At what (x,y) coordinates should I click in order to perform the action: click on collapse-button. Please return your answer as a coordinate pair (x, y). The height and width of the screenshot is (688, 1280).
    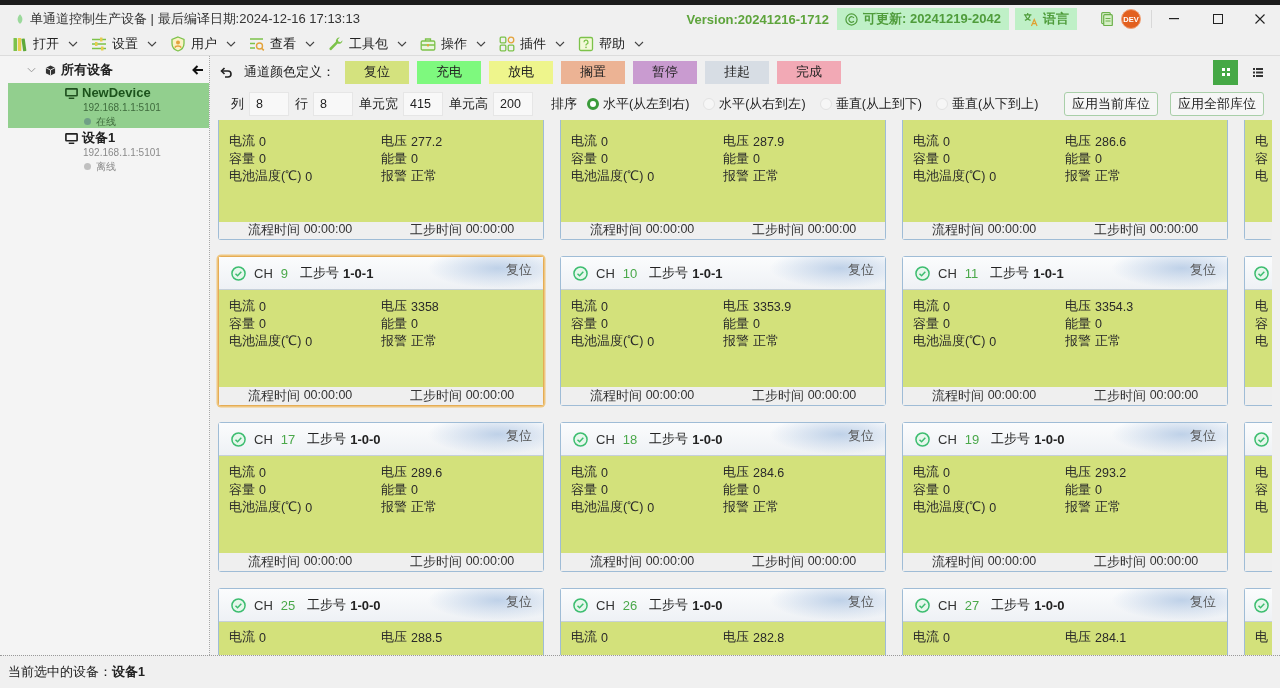
    Looking at the image, I should click on (198, 70).